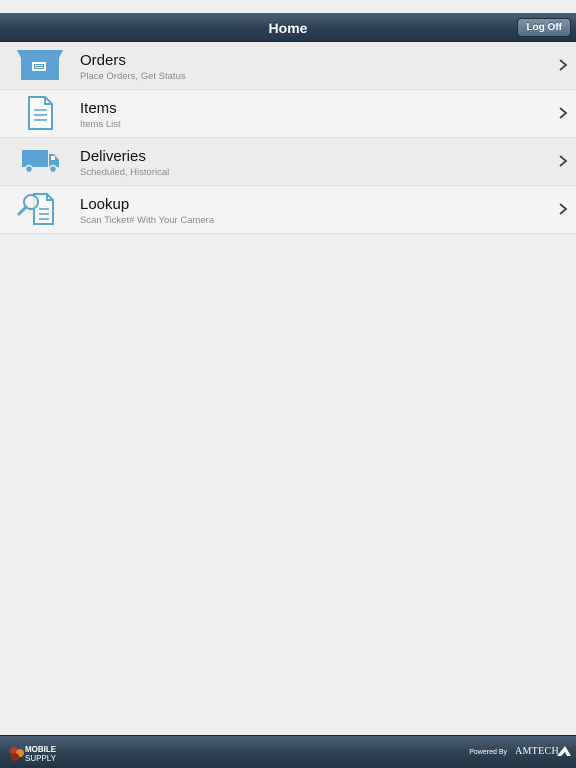 The image size is (576, 768). I want to click on menu-item-items: Items Items List, so click(288, 114).